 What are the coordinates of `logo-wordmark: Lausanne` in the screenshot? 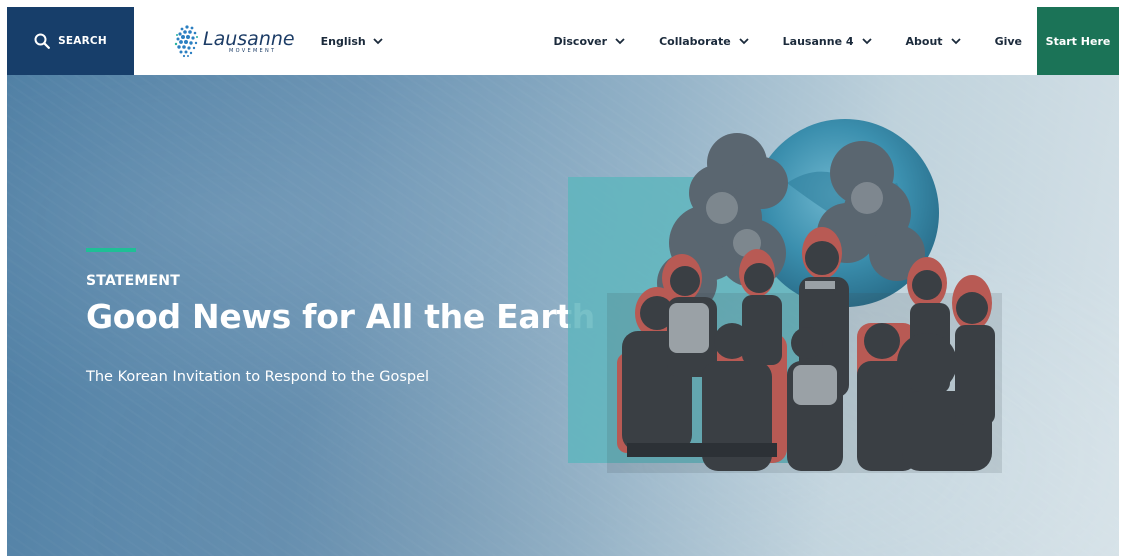 It's located at (249, 38).